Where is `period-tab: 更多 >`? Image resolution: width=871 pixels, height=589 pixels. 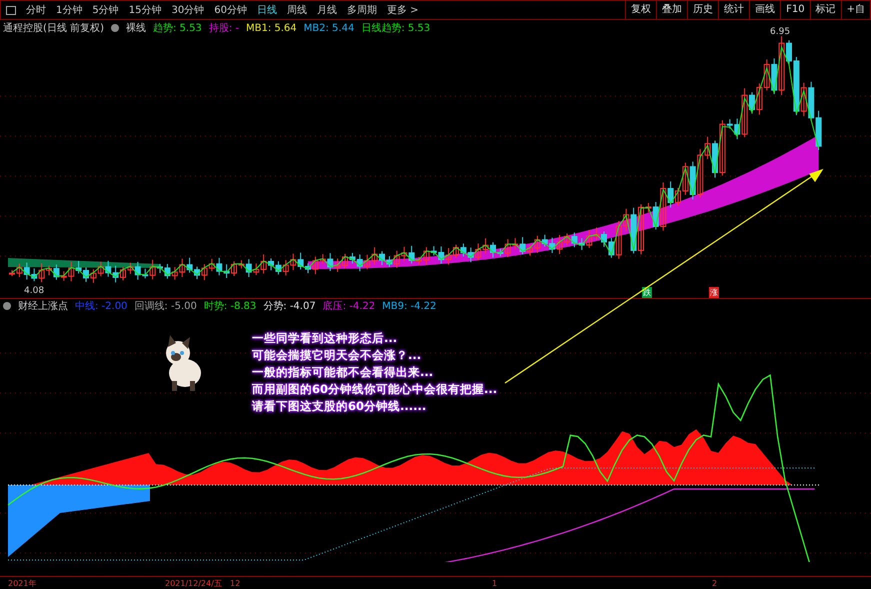 period-tab: 更多 > is located at coordinates (403, 10).